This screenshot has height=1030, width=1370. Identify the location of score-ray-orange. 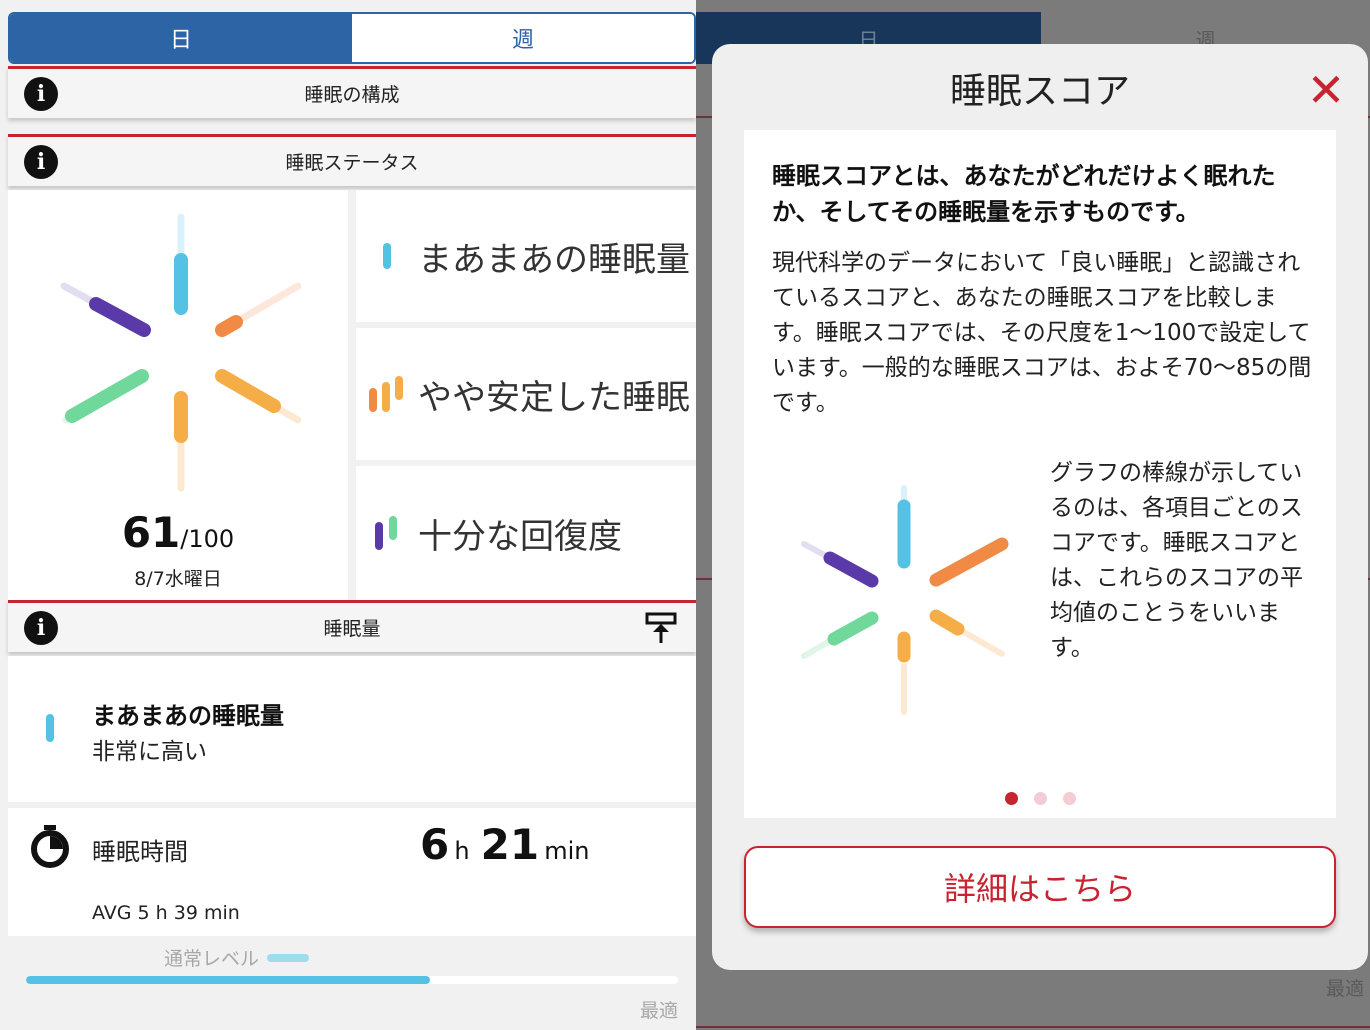
(229, 326).